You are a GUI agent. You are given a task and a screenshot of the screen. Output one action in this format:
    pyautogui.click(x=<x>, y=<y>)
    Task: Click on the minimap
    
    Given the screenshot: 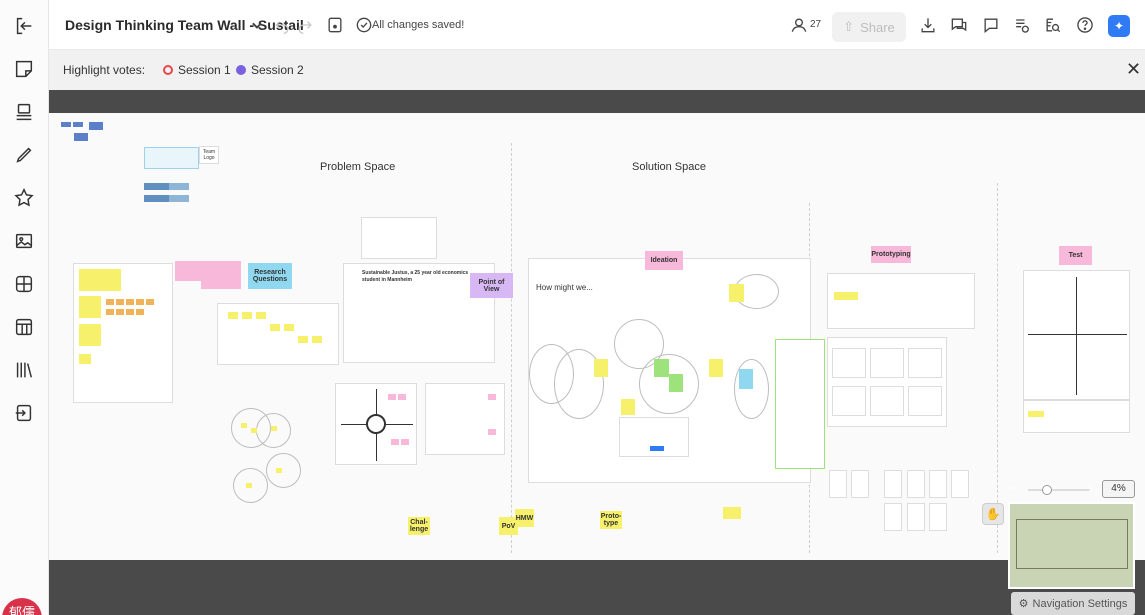 What is the action you would take?
    pyautogui.click(x=1071, y=545)
    